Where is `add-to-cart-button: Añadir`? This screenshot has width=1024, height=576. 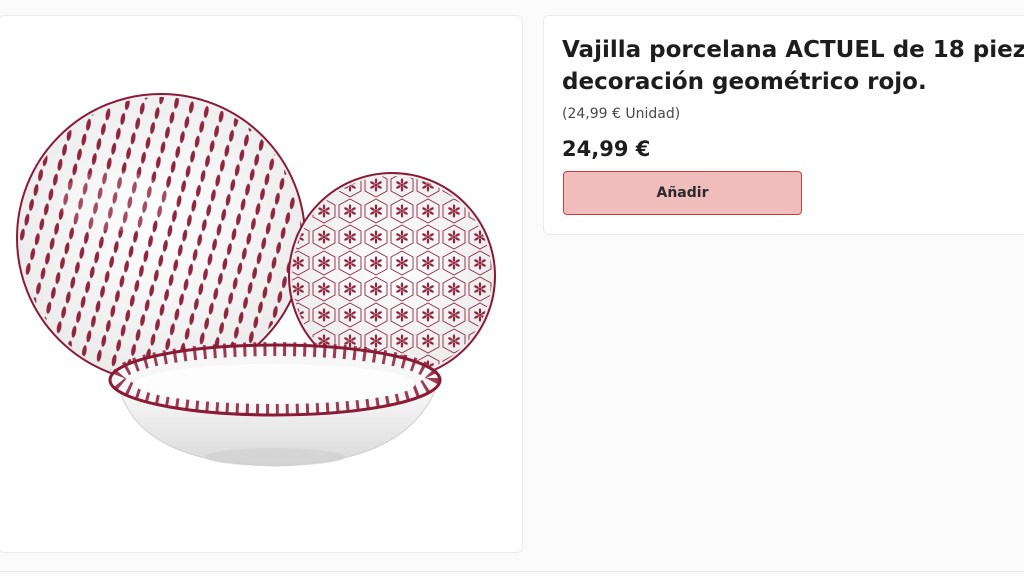 add-to-cart-button: Añadir is located at coordinates (682, 193).